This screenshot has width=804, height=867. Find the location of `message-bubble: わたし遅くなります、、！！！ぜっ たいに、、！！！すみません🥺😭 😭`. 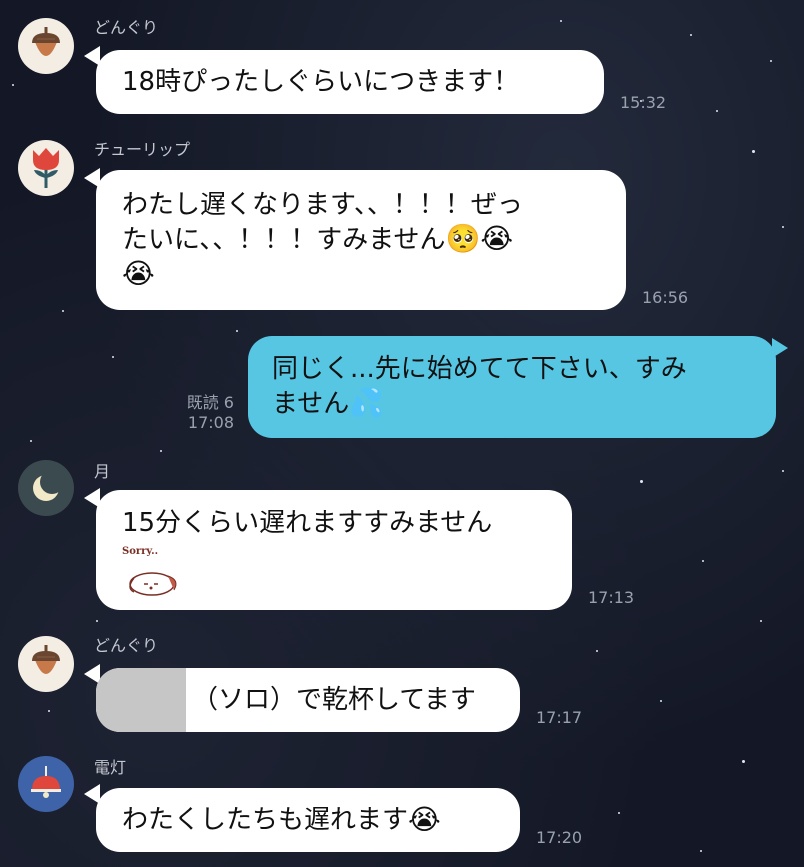

message-bubble: わたし遅くなります、、！！！ぜっ たいに、、！！！すみません🥺😭 😭 is located at coordinates (361, 240).